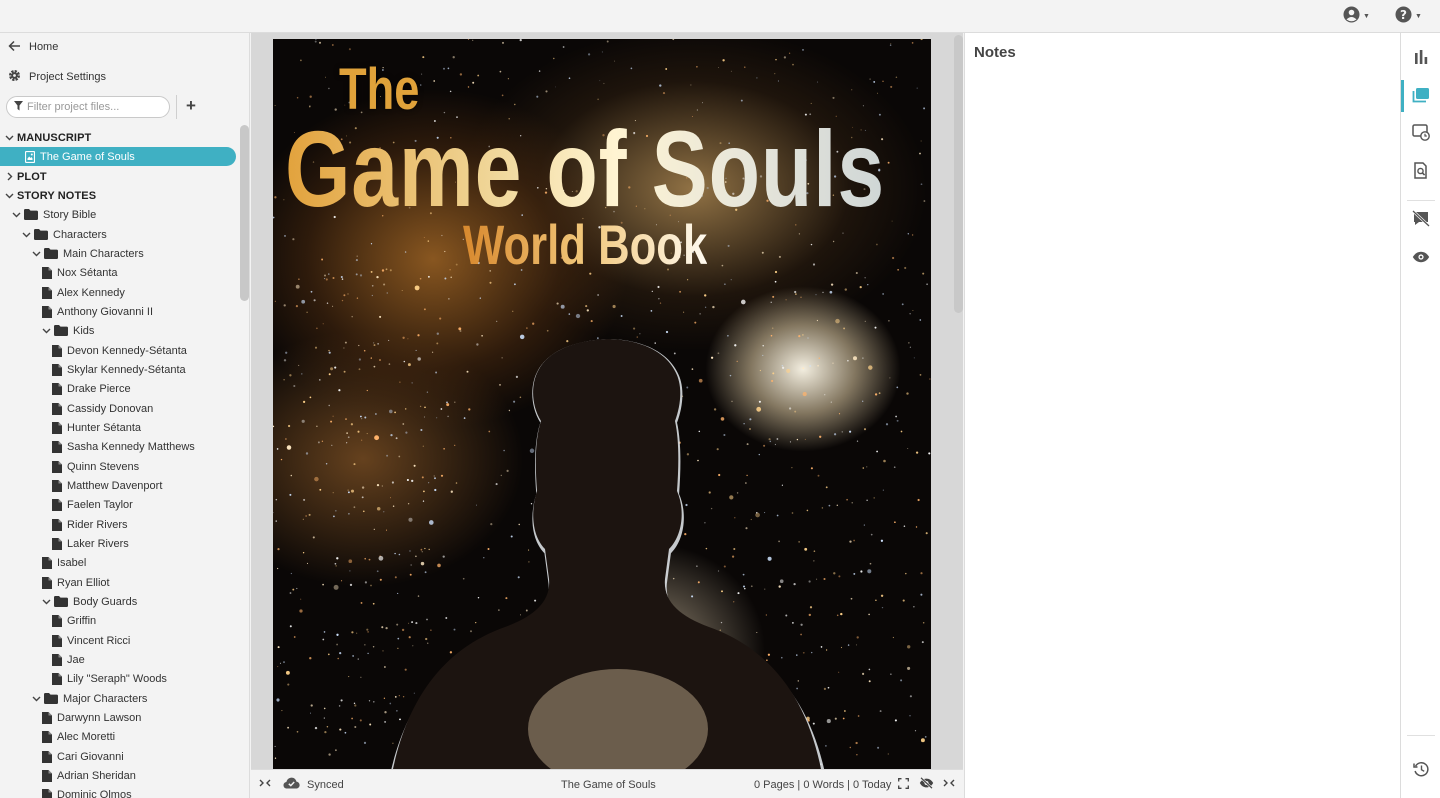 This screenshot has height=798, width=1440. Describe the element at coordinates (119, 678) in the screenshot. I see `tree-file: Lily "Seraph" Woods` at that location.